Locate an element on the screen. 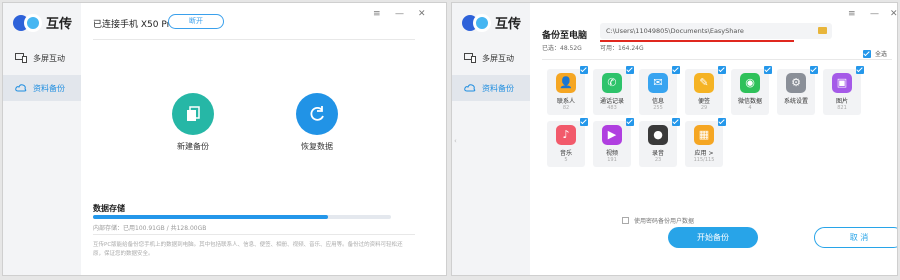 This screenshot has width=900, height=280. backup-item-tile: 👤 联系人 82 is located at coordinates (567, 90).